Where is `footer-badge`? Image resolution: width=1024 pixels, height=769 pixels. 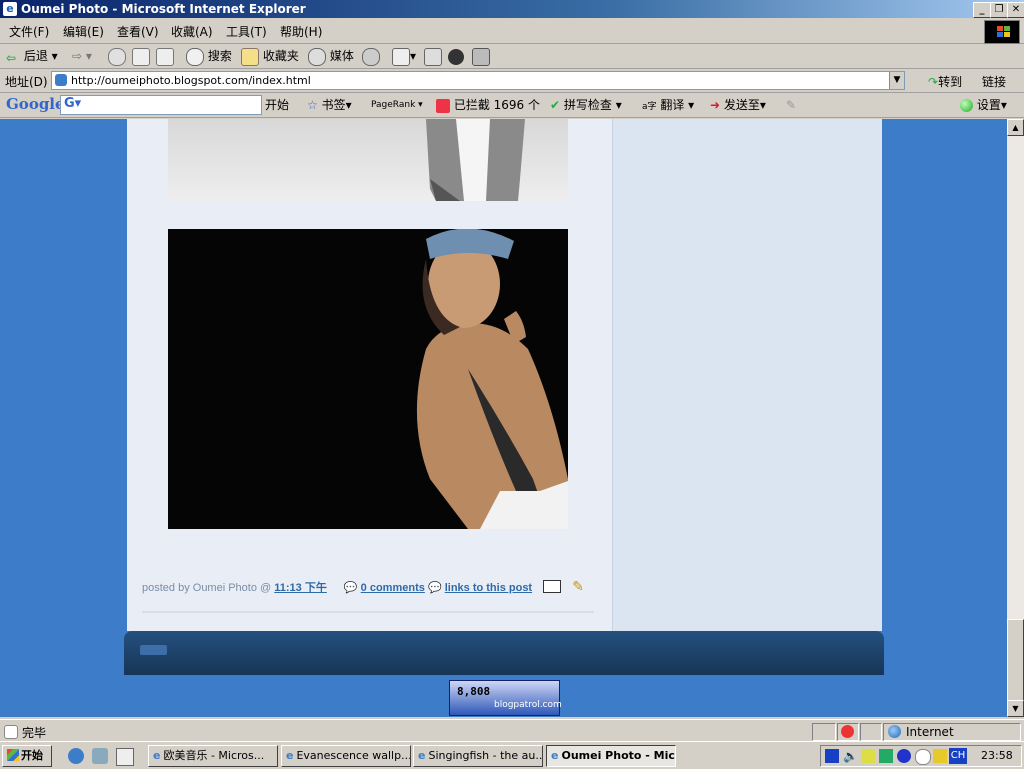 footer-badge is located at coordinates (153, 650).